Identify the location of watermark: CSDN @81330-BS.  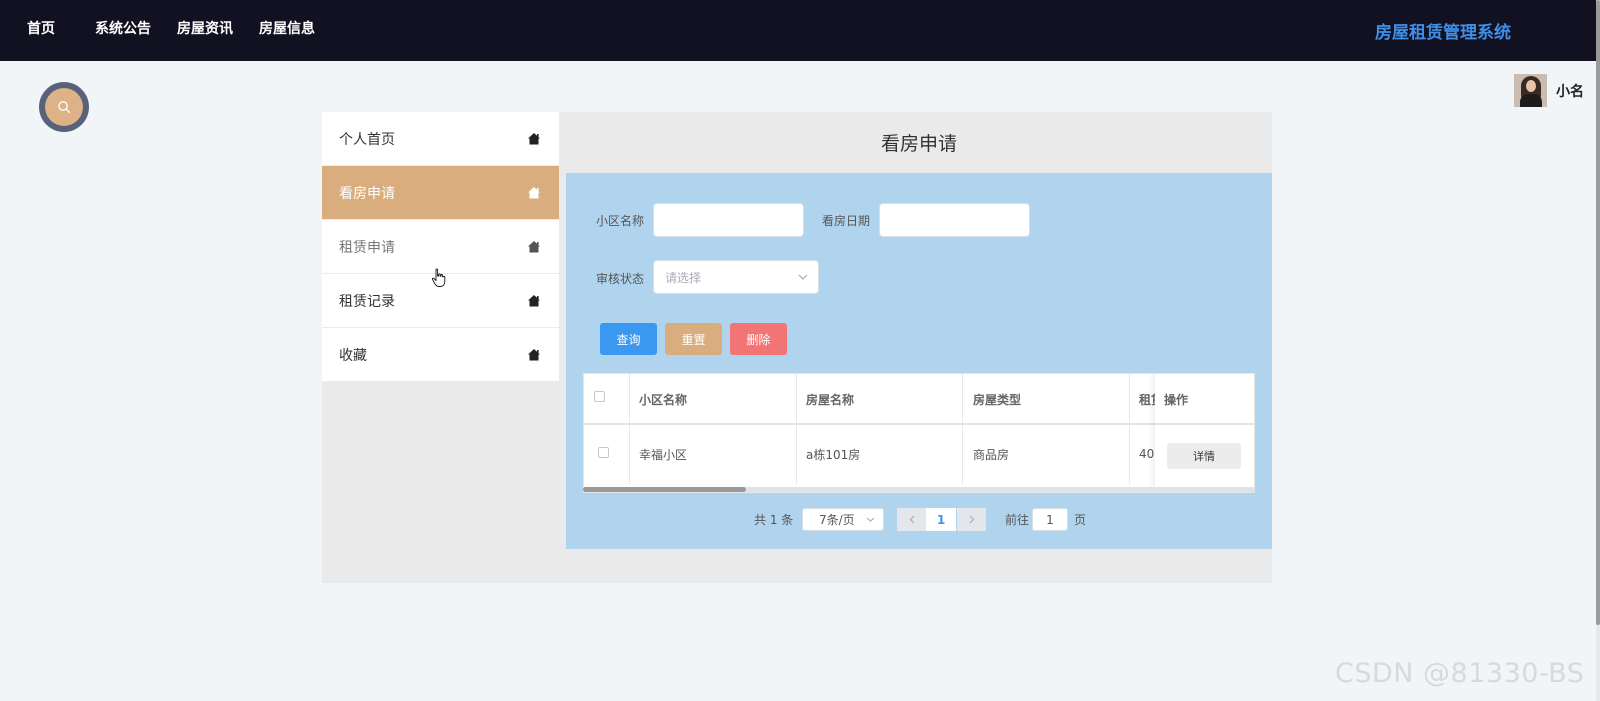
(1460, 673).